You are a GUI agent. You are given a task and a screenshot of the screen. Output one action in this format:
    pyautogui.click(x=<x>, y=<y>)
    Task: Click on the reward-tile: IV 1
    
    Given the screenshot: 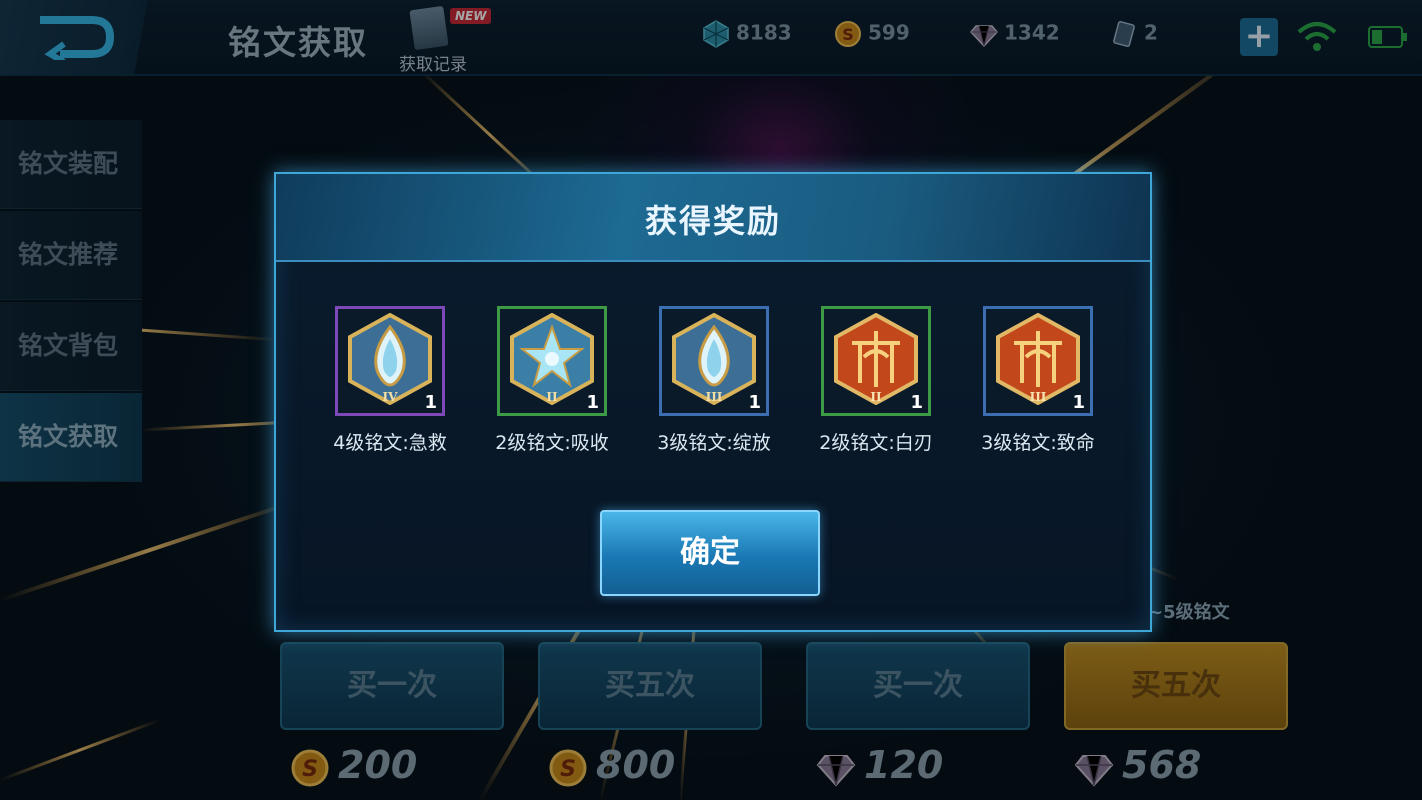 What is the action you would take?
    pyautogui.click(x=390, y=361)
    